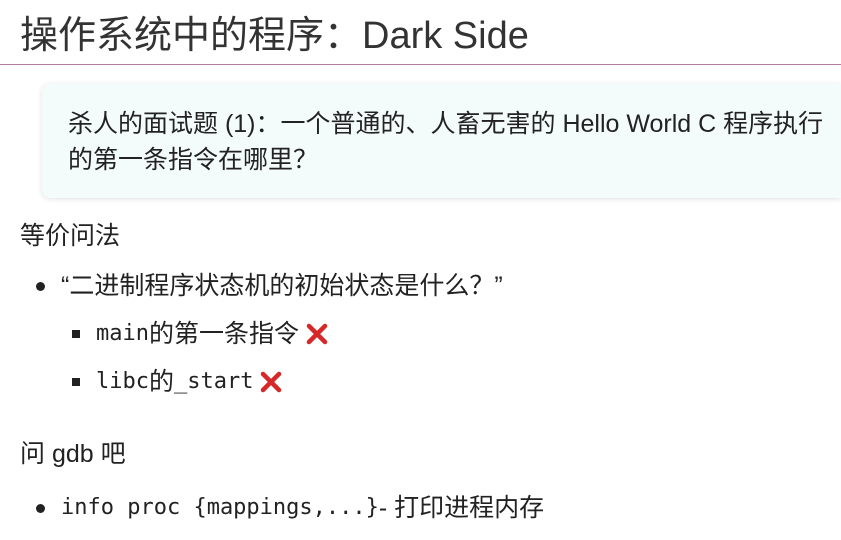  I want to click on section-heading-ask-gdb: 问 gdb 吧, so click(73, 454).